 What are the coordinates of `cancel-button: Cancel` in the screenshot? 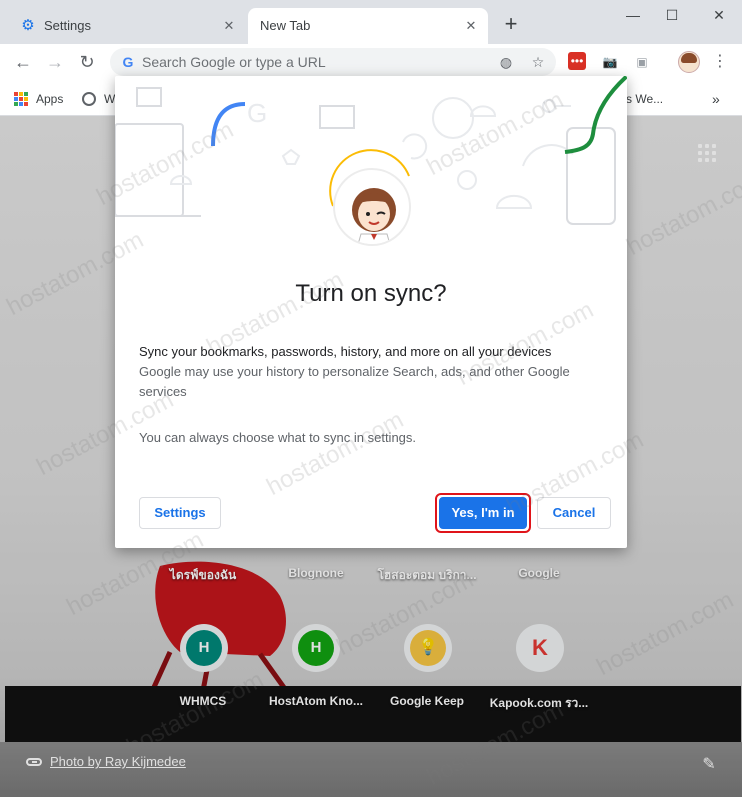 It's located at (574, 513).